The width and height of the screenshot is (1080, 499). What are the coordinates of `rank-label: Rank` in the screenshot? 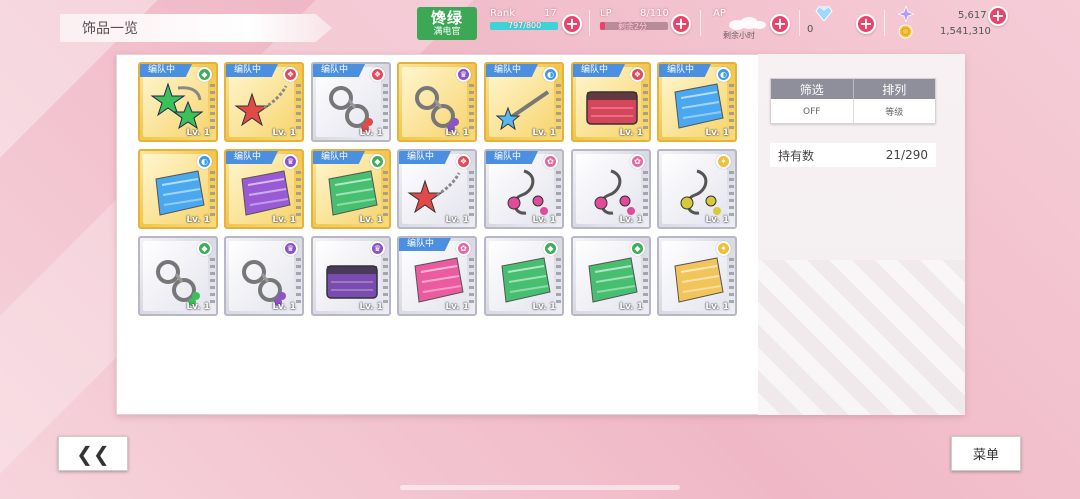 It's located at (502, 13).